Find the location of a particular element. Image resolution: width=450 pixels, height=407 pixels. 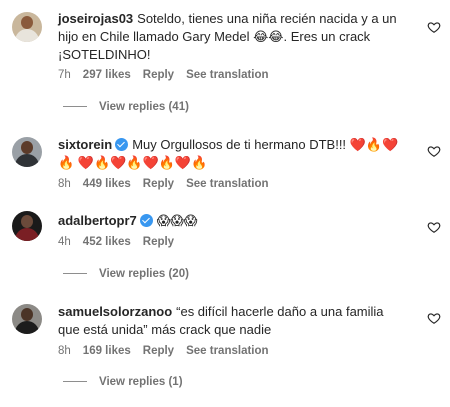

comment-meta: 8h 169 likes Reply See translation is located at coordinates (169, 351).